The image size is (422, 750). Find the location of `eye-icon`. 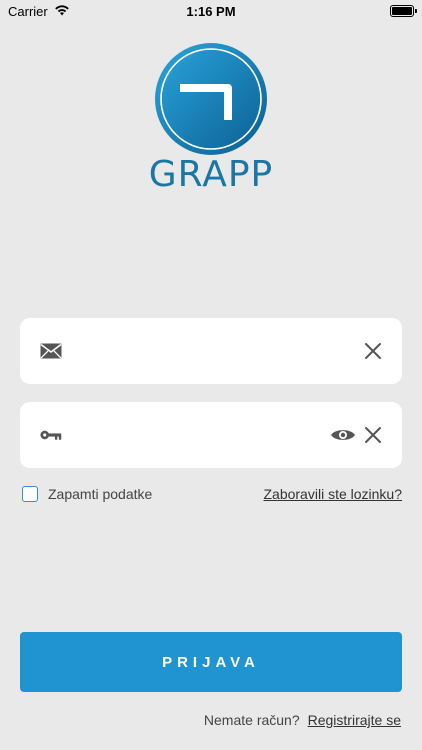

eye-icon is located at coordinates (343, 435).